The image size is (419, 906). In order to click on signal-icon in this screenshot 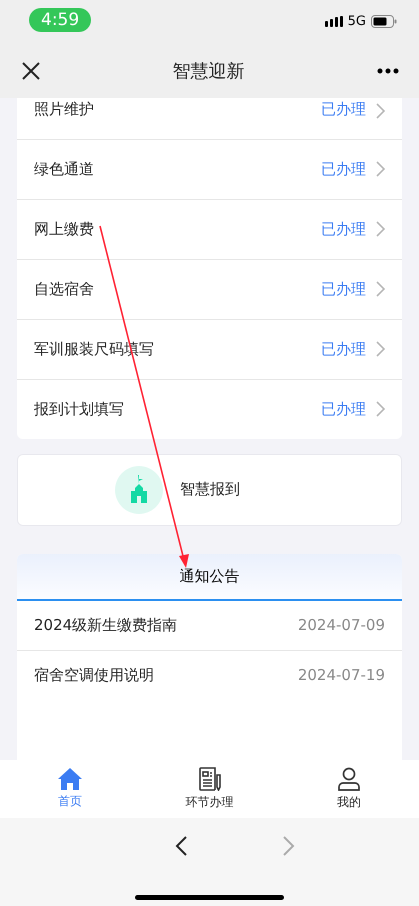, I will do `click(333, 22)`.